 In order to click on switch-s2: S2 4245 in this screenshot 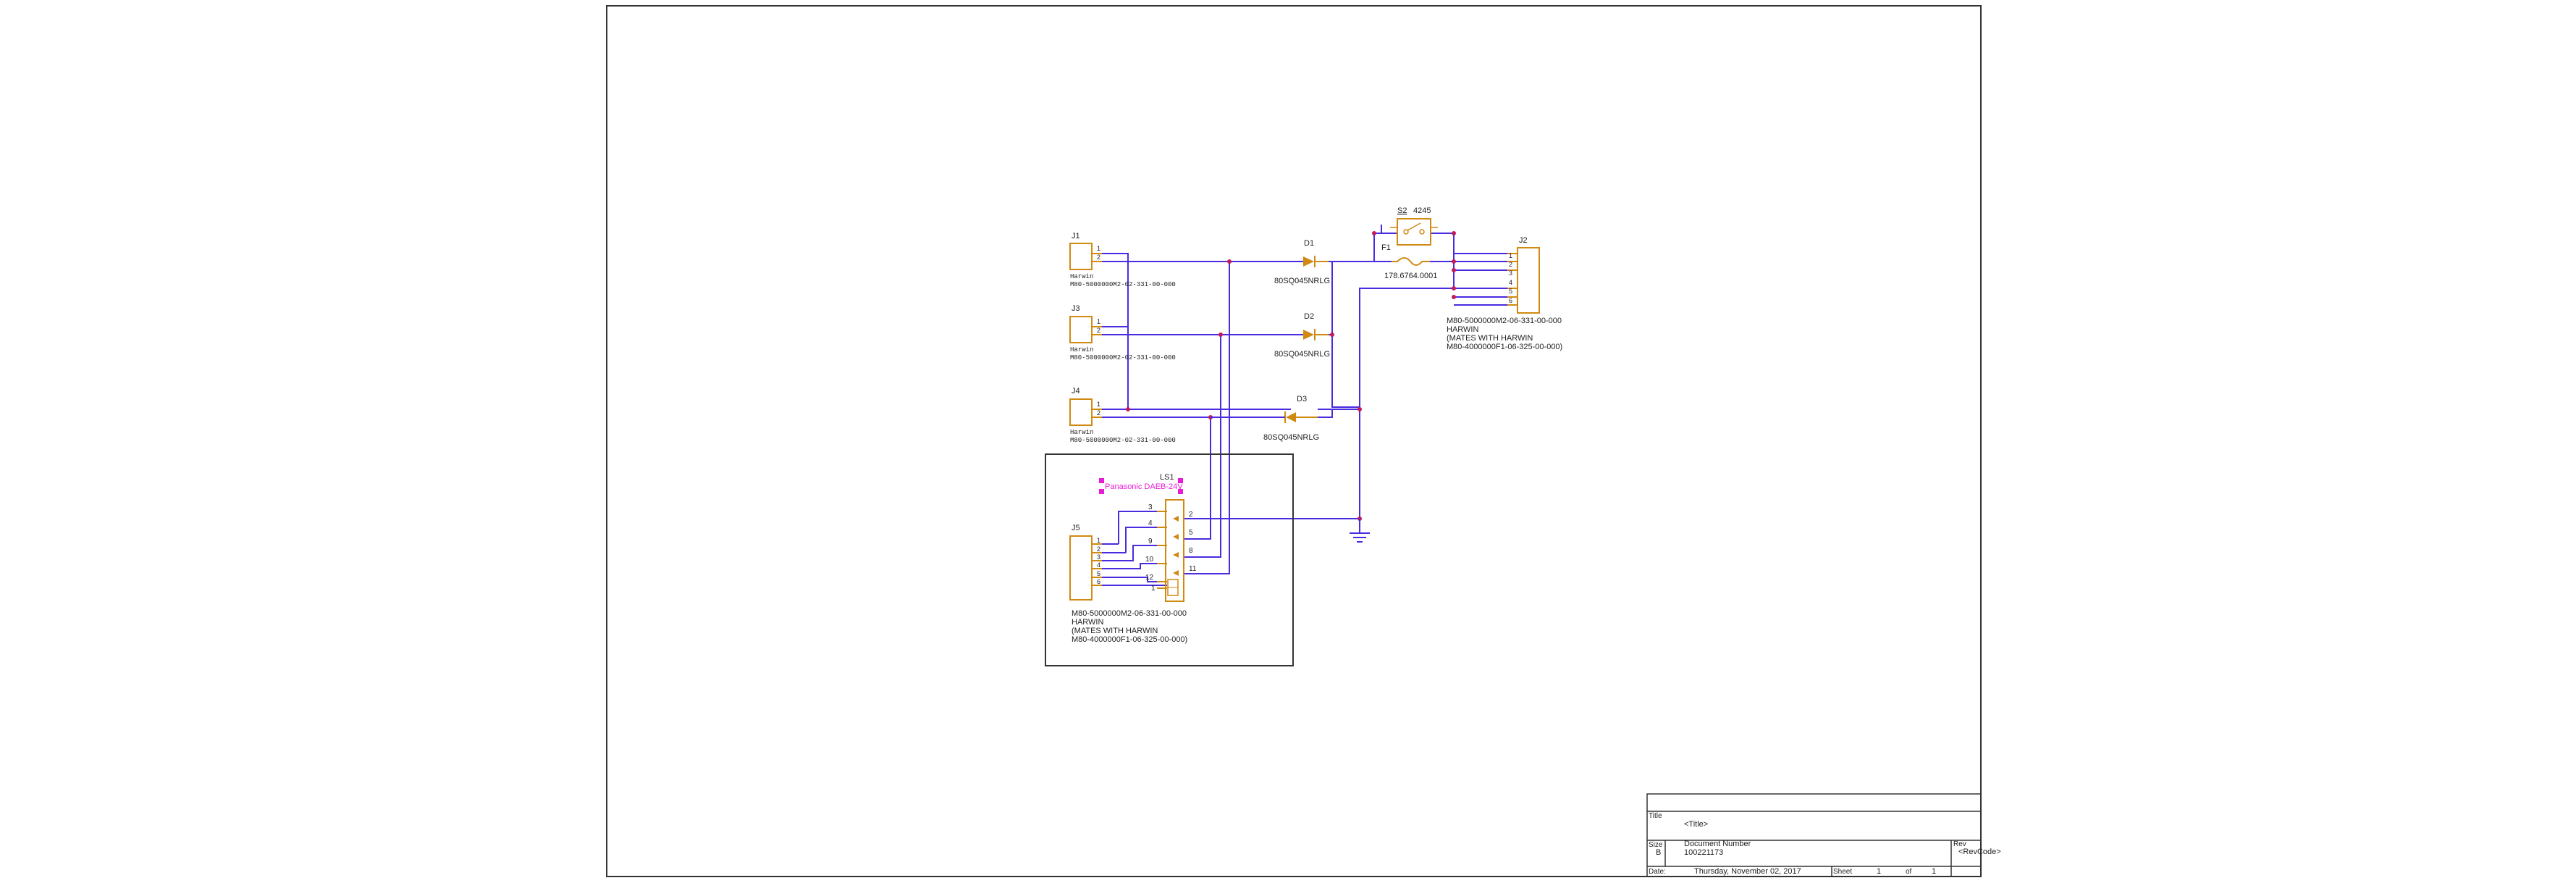, I will do `click(1414, 226)`.